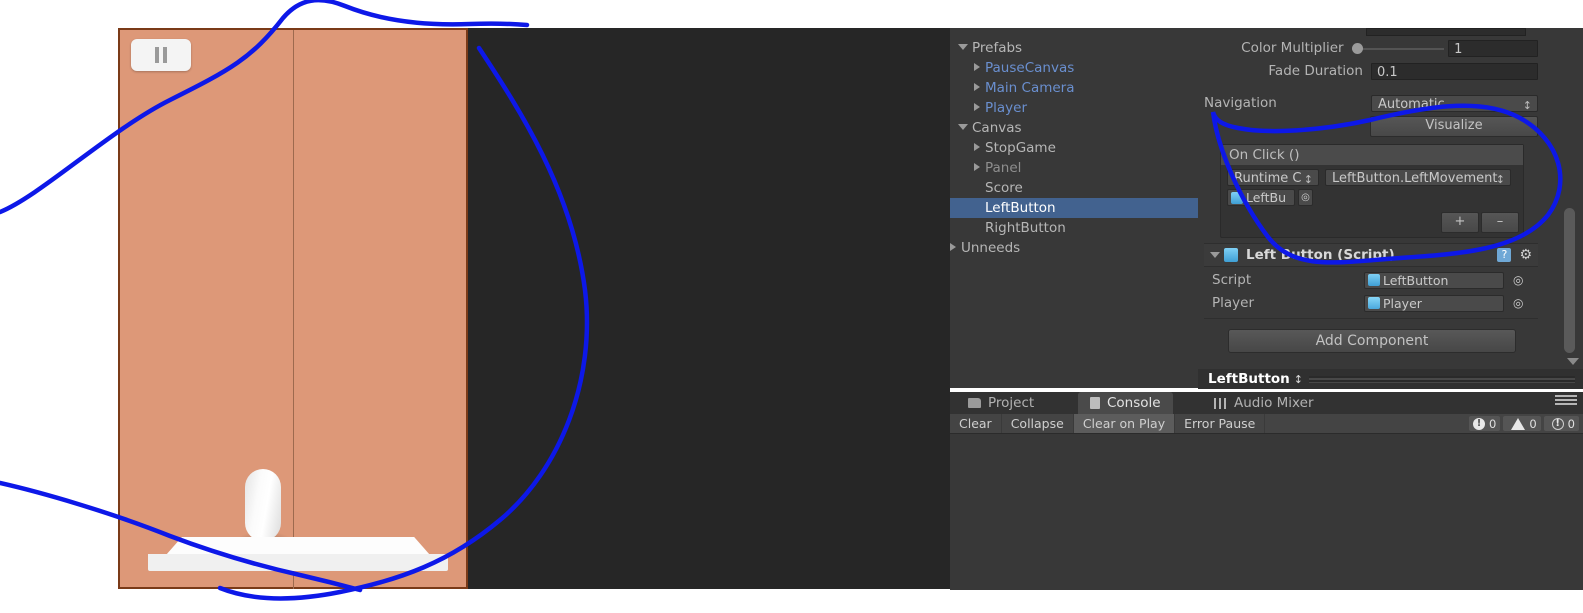 This screenshot has height=613, width=1583. I want to click on mixer-icon, so click(1220, 403).